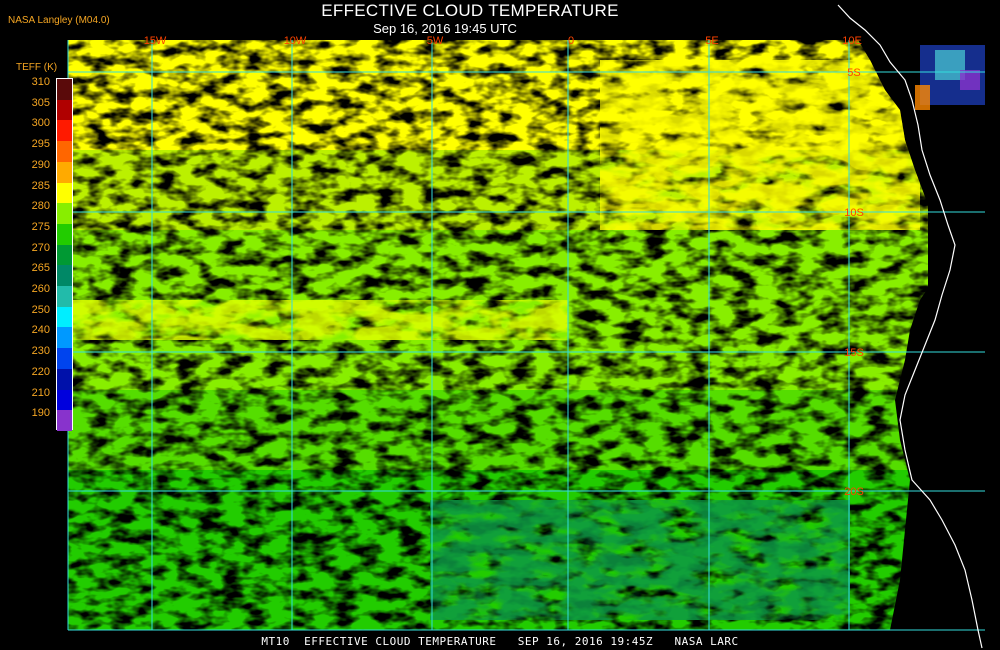 Image resolution: width=1000 pixels, height=650 pixels. I want to click on page-title: EFFECTIVE CLOUD TEMPERATURE, so click(470, 10).